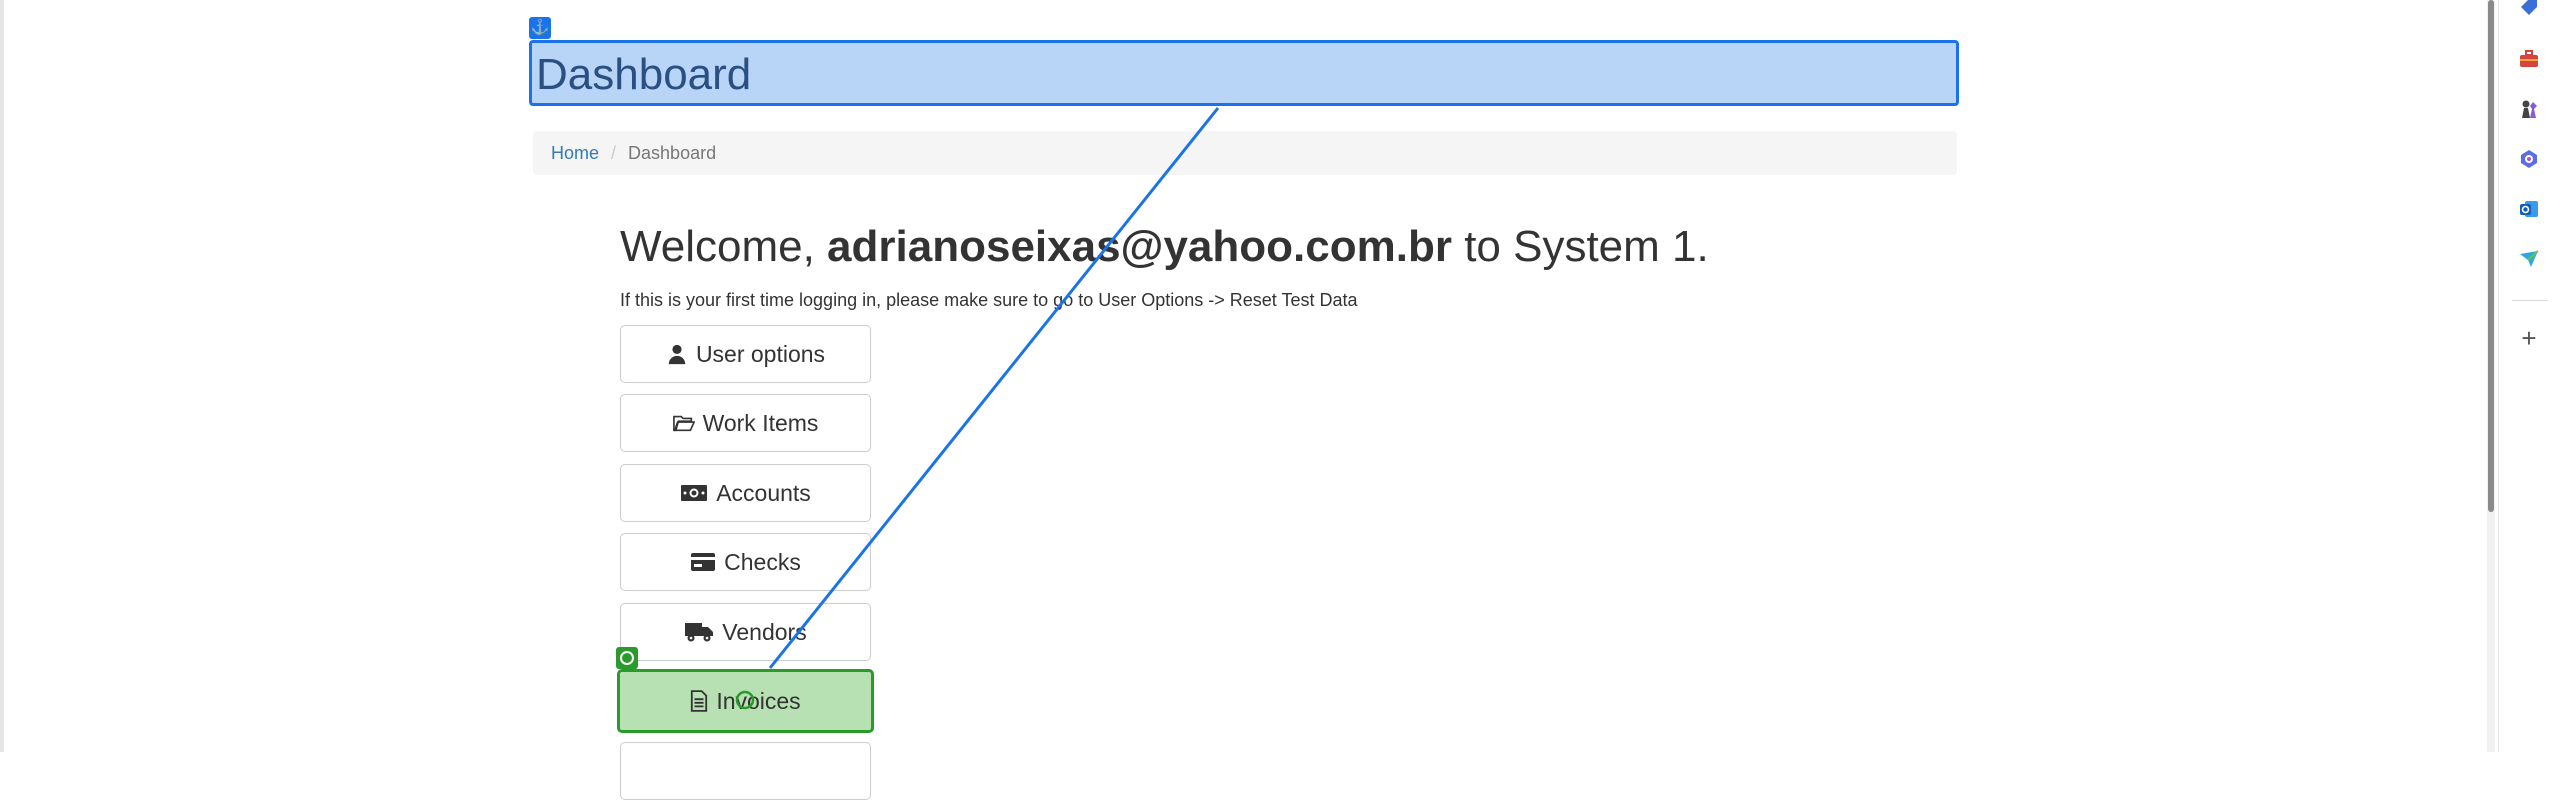 The width and height of the screenshot is (2560, 800). I want to click on welcome-prefix: Welcome,, so click(717, 246).